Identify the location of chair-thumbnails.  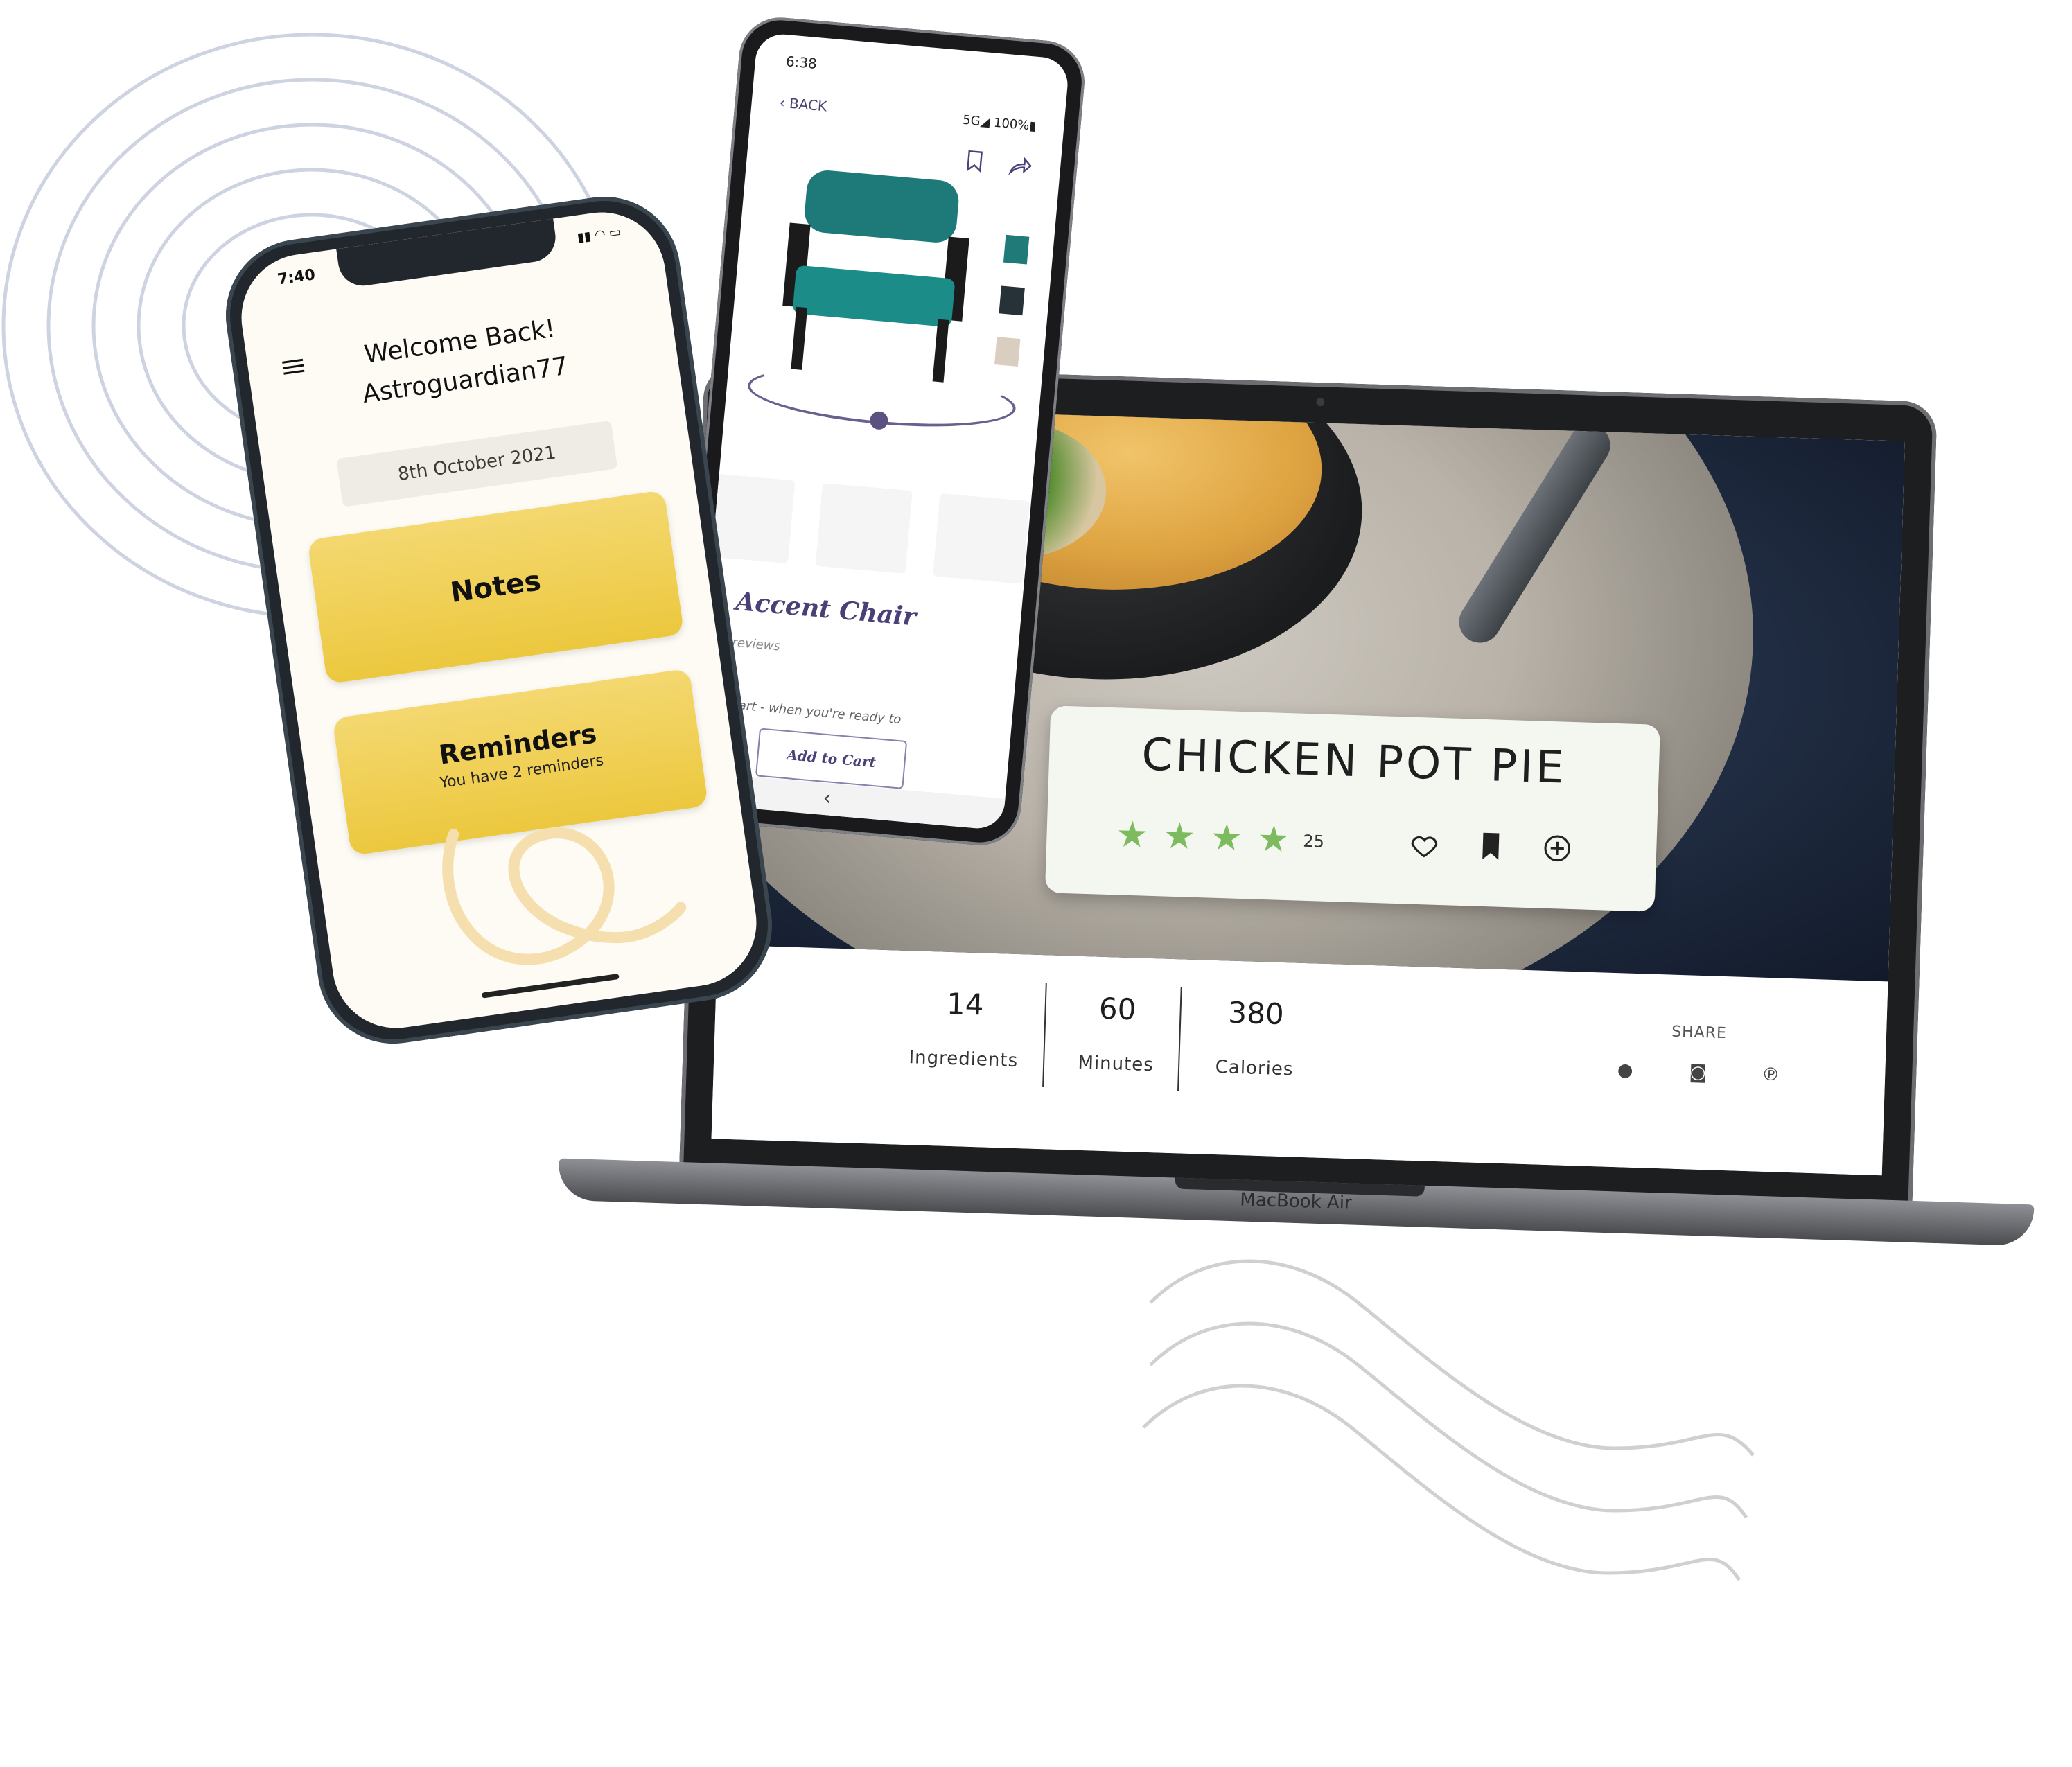
(864, 528).